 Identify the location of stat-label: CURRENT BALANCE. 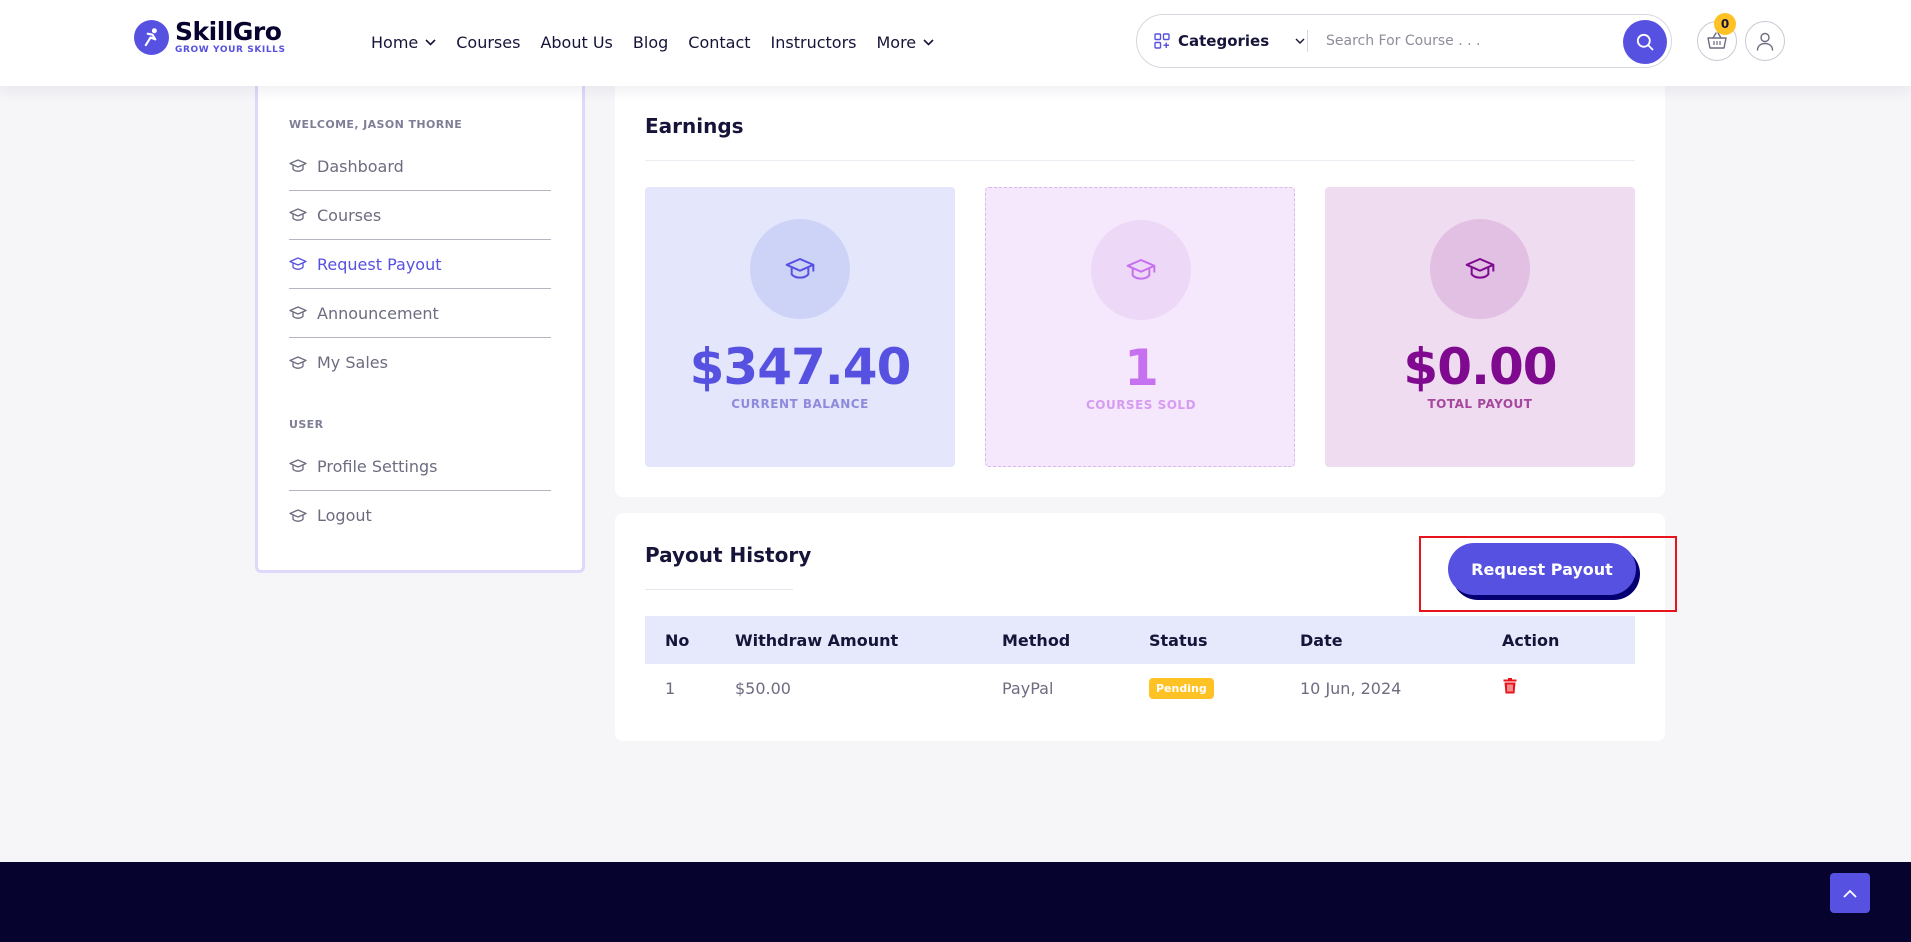
(800, 404).